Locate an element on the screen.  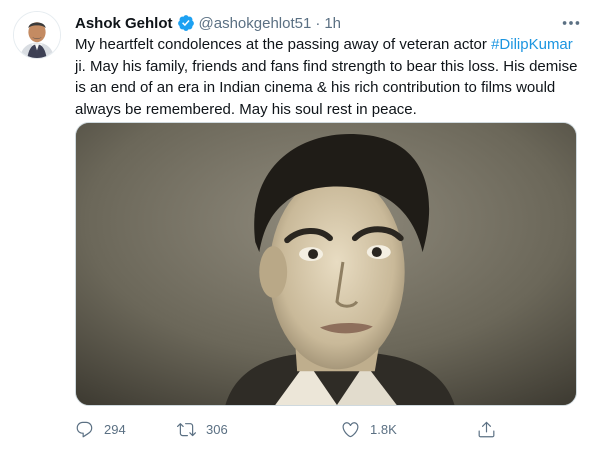
retweet-icon is located at coordinates (186, 429).